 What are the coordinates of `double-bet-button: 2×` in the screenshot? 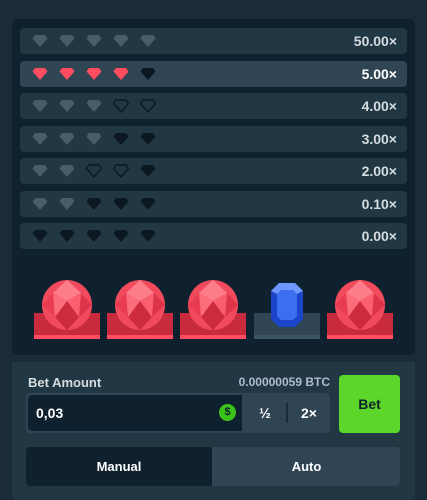 It's located at (309, 413).